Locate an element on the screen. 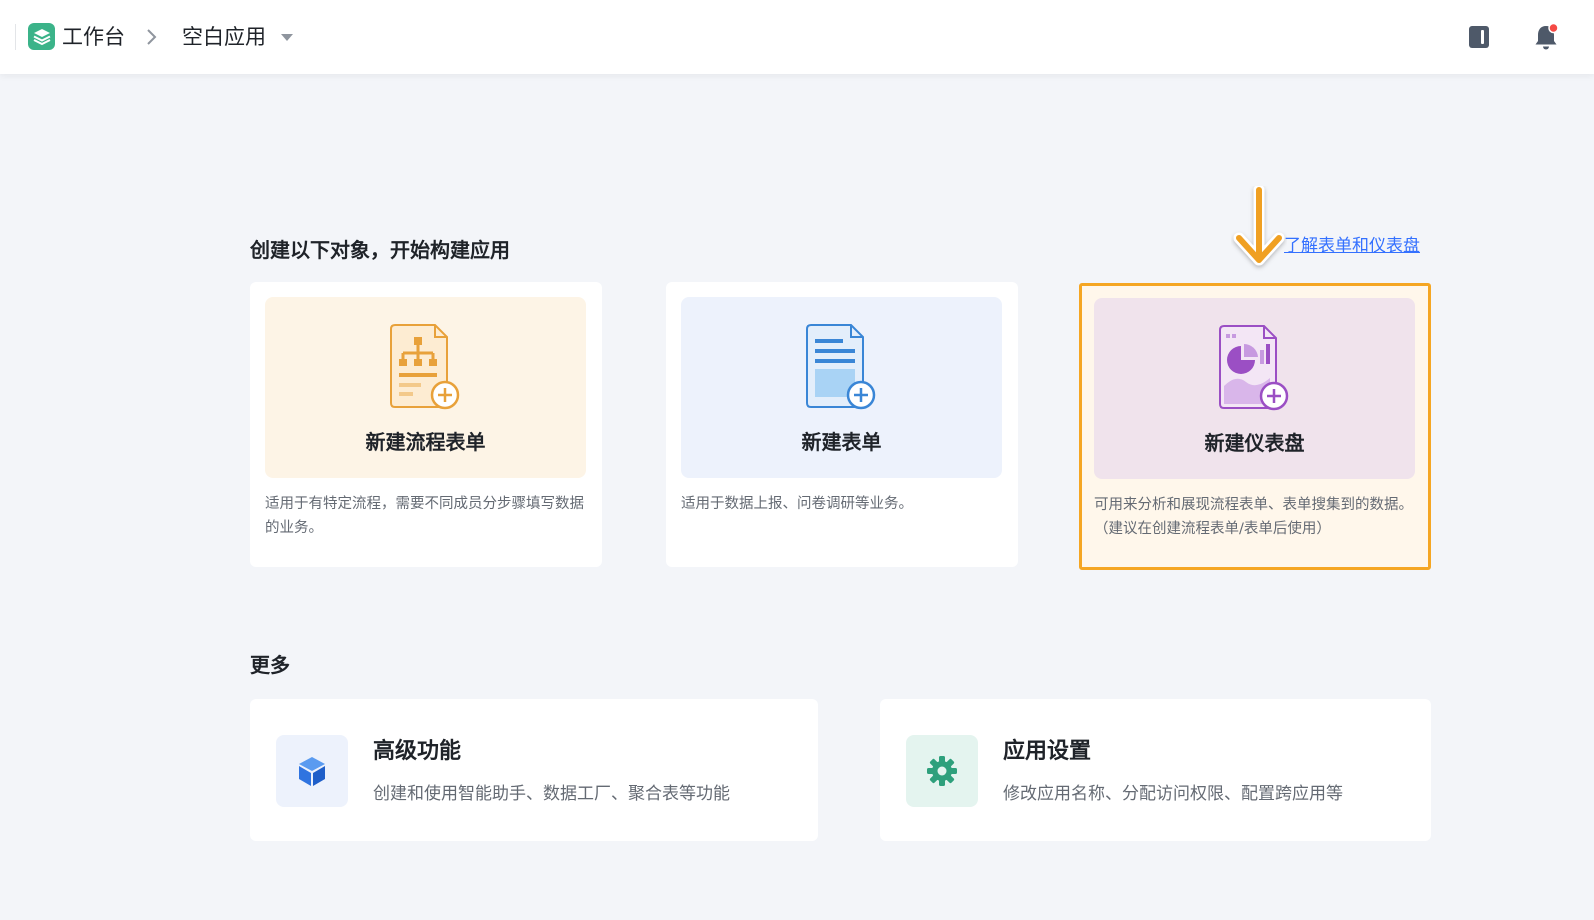 This screenshot has width=1594, height=920. arrow-down-icon is located at coordinates (1259, 226).